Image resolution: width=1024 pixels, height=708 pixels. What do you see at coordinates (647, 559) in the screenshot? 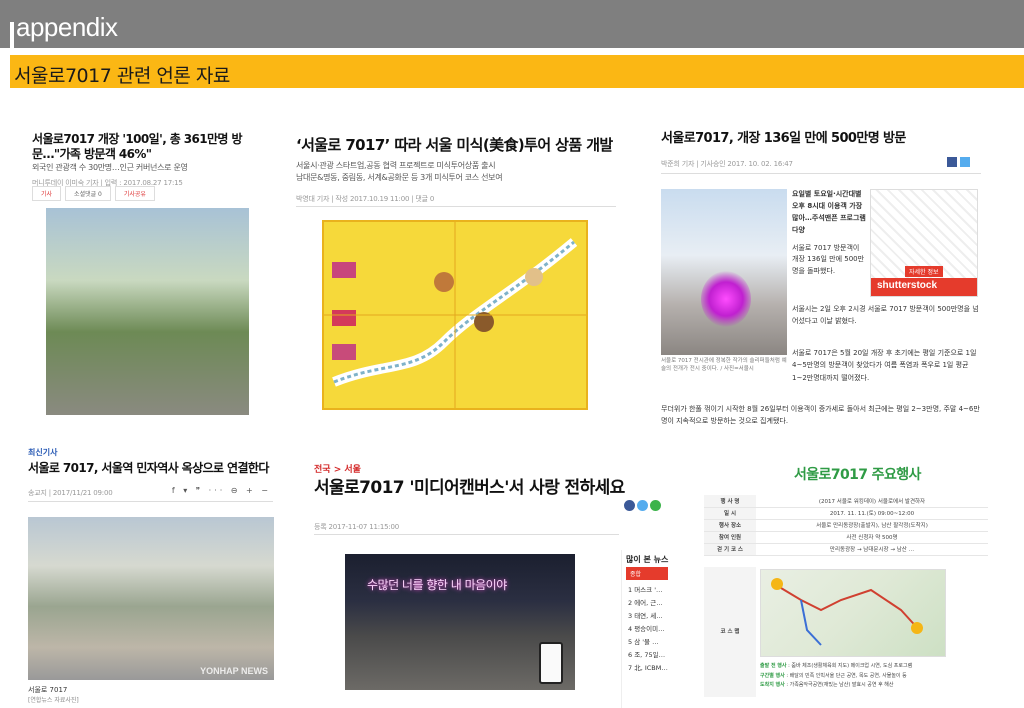
I see `popular-title: 많이 본 뉴스` at bounding box center [647, 559].